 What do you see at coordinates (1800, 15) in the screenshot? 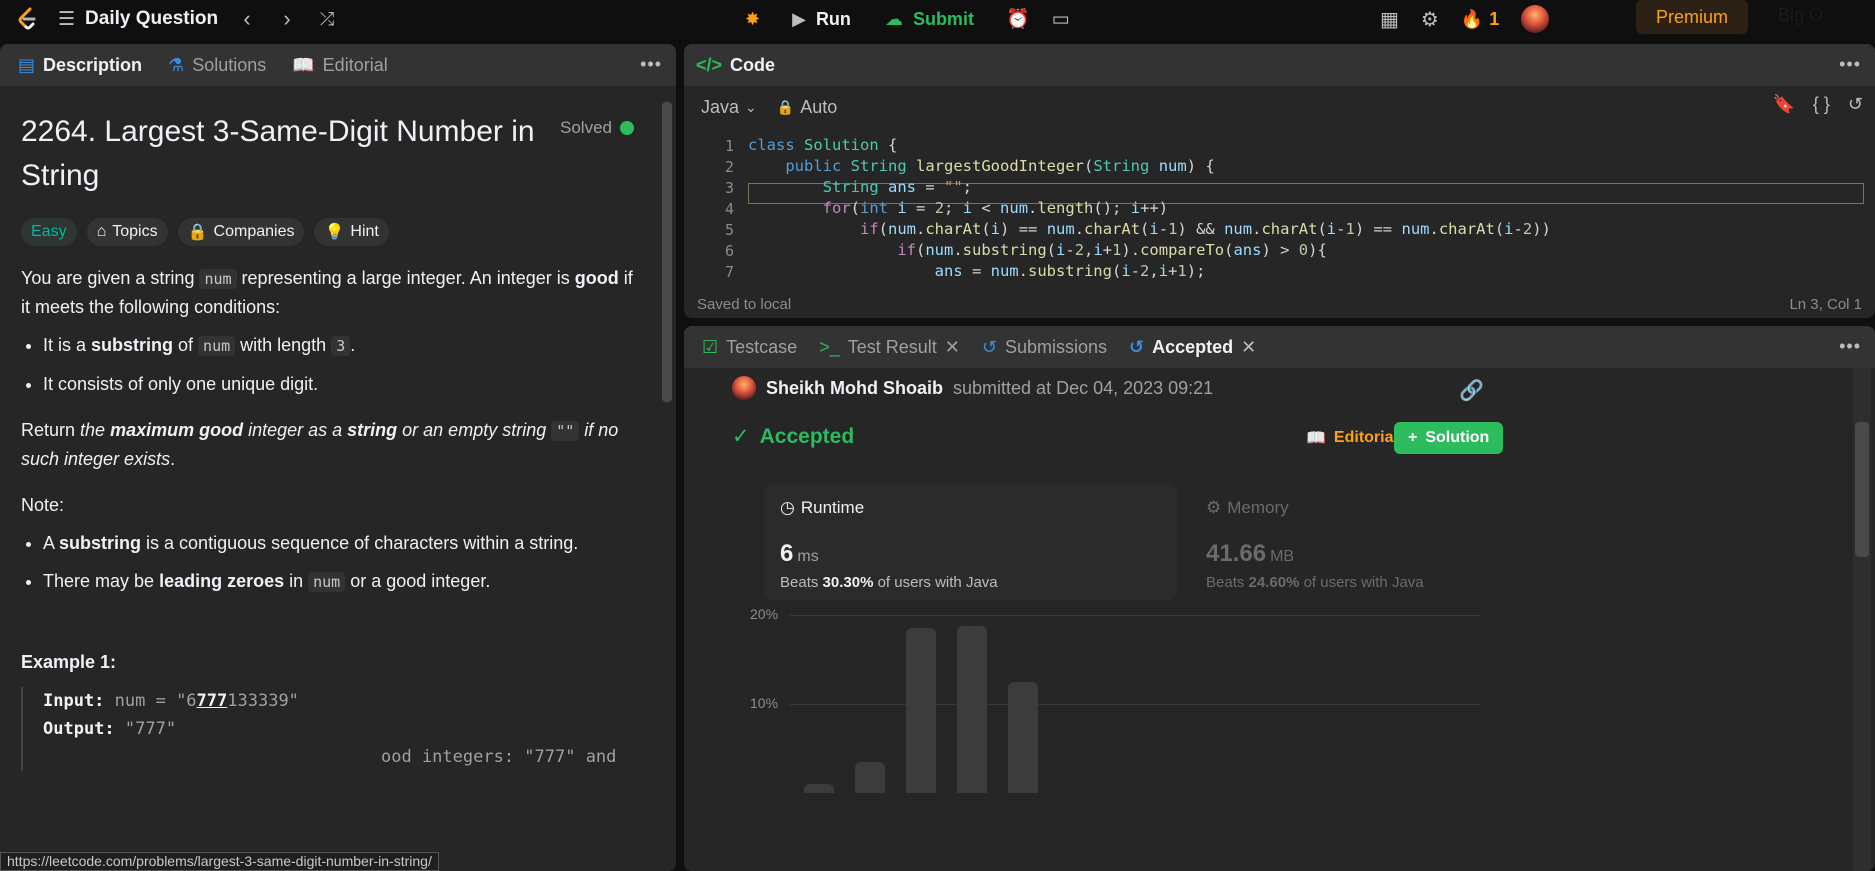
I see `big-o-label: Big O` at bounding box center [1800, 15].